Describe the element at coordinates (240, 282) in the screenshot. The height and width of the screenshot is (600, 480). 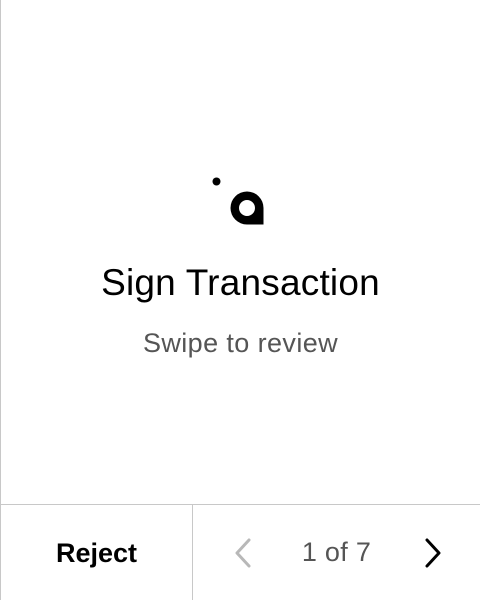
I see `page-title: Sign Transaction` at that location.